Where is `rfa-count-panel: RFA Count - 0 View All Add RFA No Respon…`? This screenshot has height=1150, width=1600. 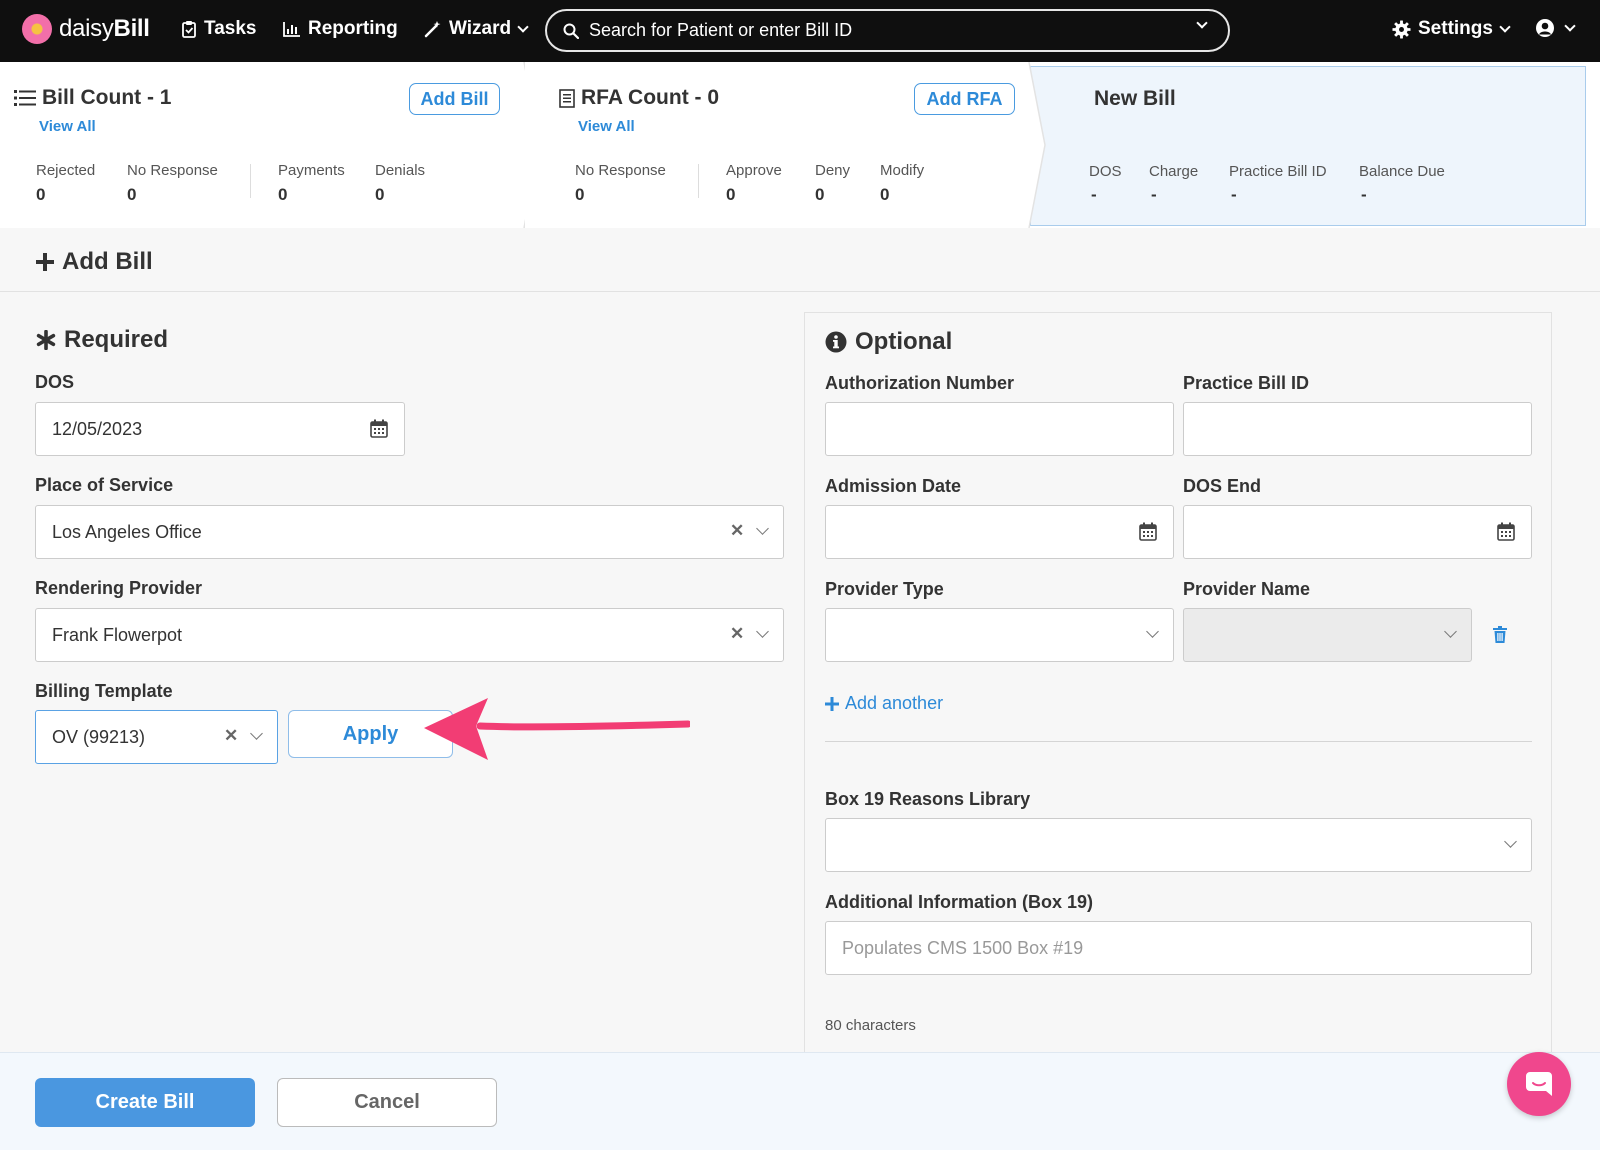
rfa-count-panel: RFA Count - 0 View All Add RFA No Respon… is located at coordinates (777, 145).